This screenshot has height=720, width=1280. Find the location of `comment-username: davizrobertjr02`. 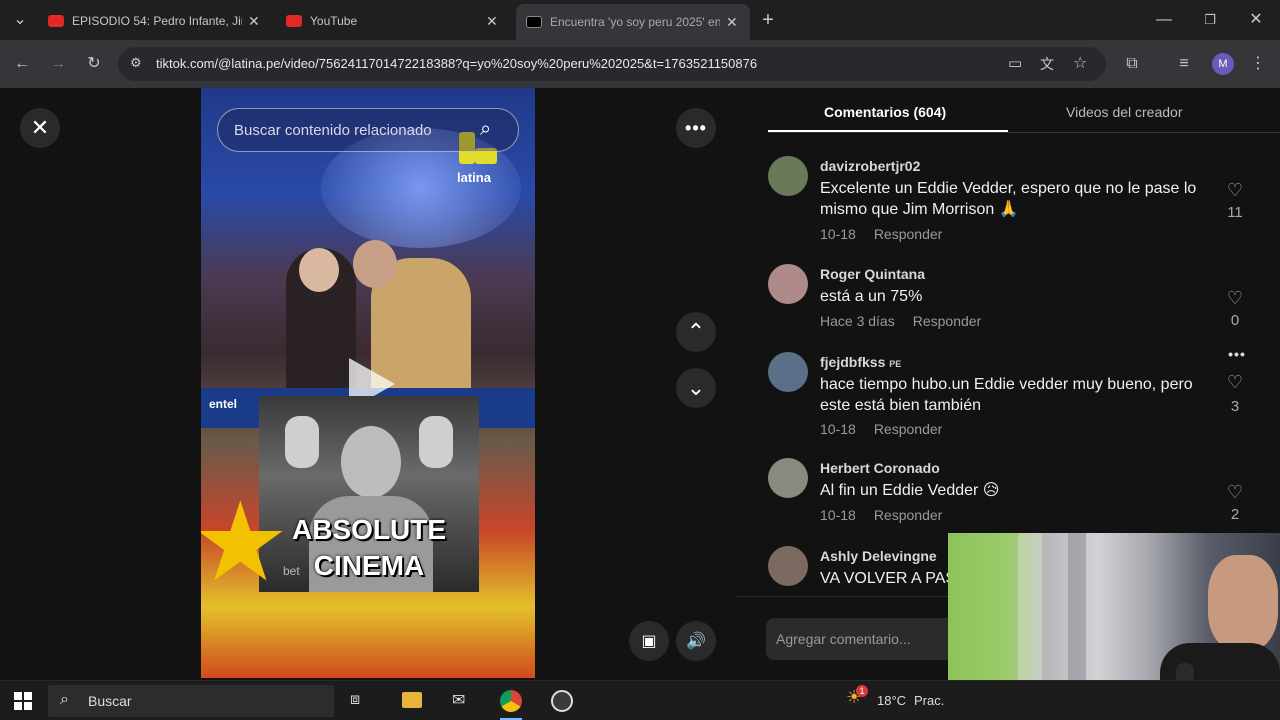

comment-username: davizrobertjr02 is located at coordinates (870, 166).